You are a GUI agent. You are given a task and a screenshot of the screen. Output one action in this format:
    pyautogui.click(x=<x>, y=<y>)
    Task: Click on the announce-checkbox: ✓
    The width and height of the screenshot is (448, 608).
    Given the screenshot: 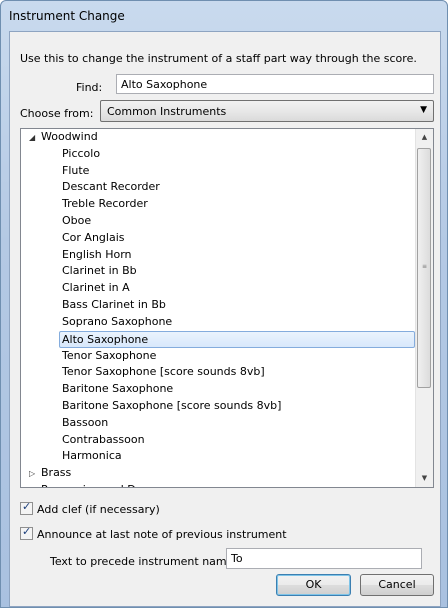 What is the action you would take?
    pyautogui.click(x=26, y=532)
    